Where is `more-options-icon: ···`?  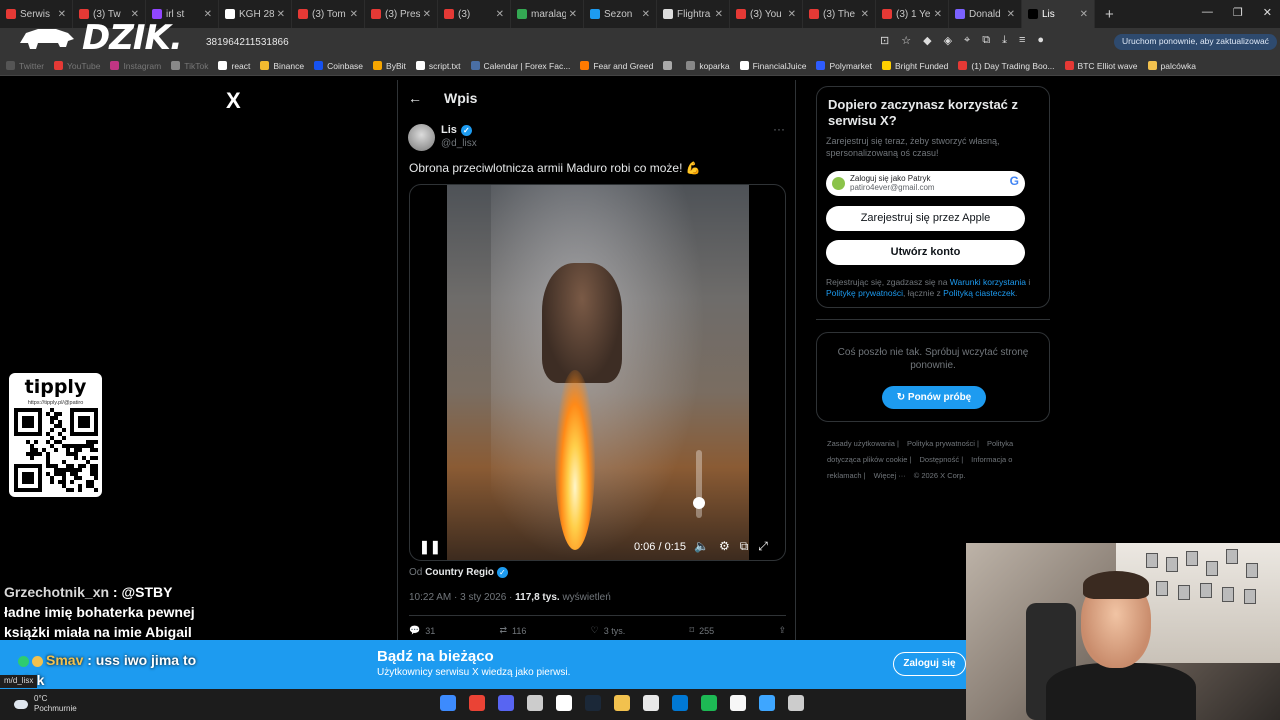 more-options-icon: ··· is located at coordinates (779, 129).